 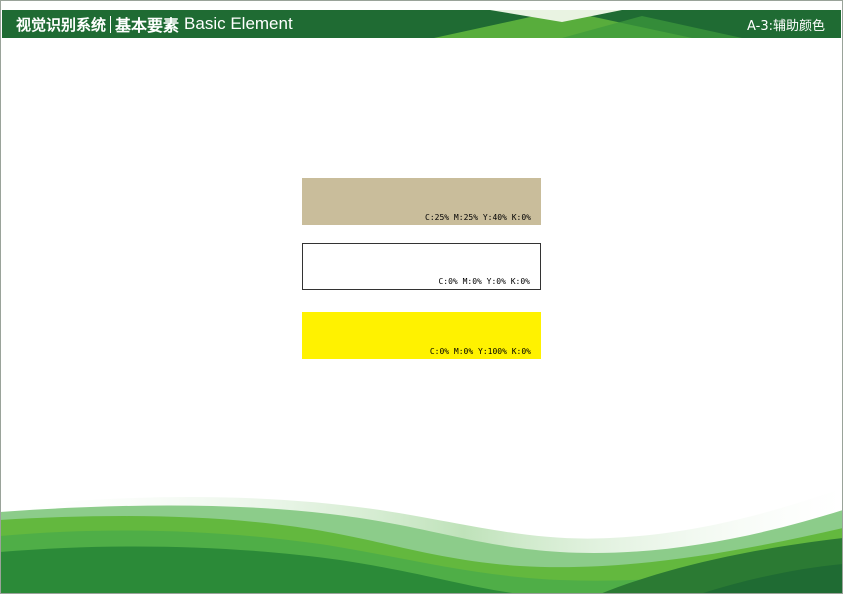 What do you see at coordinates (147, 25) in the screenshot?
I see `section-title-cn: 基本要素` at bounding box center [147, 25].